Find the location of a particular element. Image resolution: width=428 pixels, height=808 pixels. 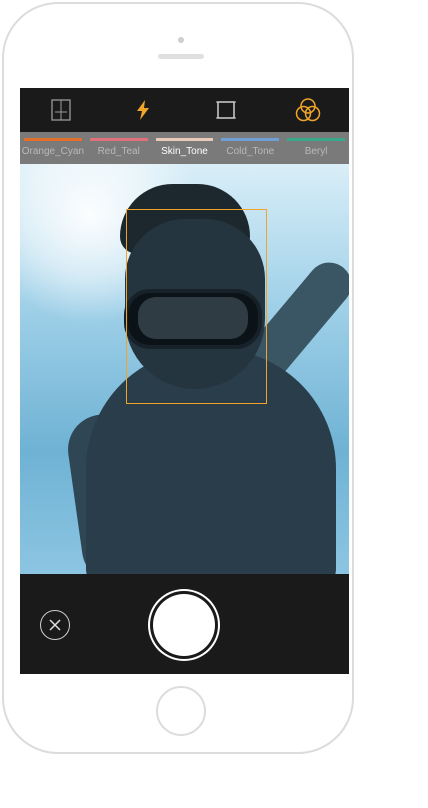

close-icon is located at coordinates (55, 625).